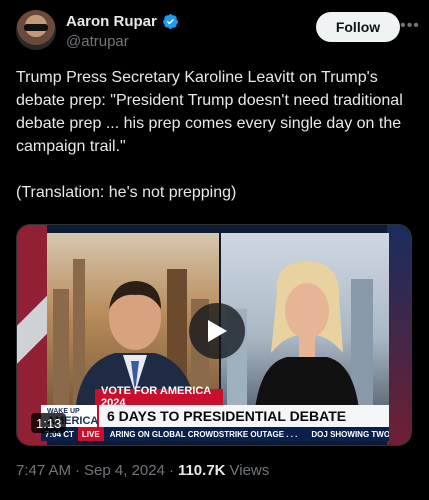 The height and width of the screenshot is (500, 429). Describe the element at coordinates (126, 192) in the screenshot. I see `tweet-paragraph-2: (Translation: he's not prepping)` at that location.